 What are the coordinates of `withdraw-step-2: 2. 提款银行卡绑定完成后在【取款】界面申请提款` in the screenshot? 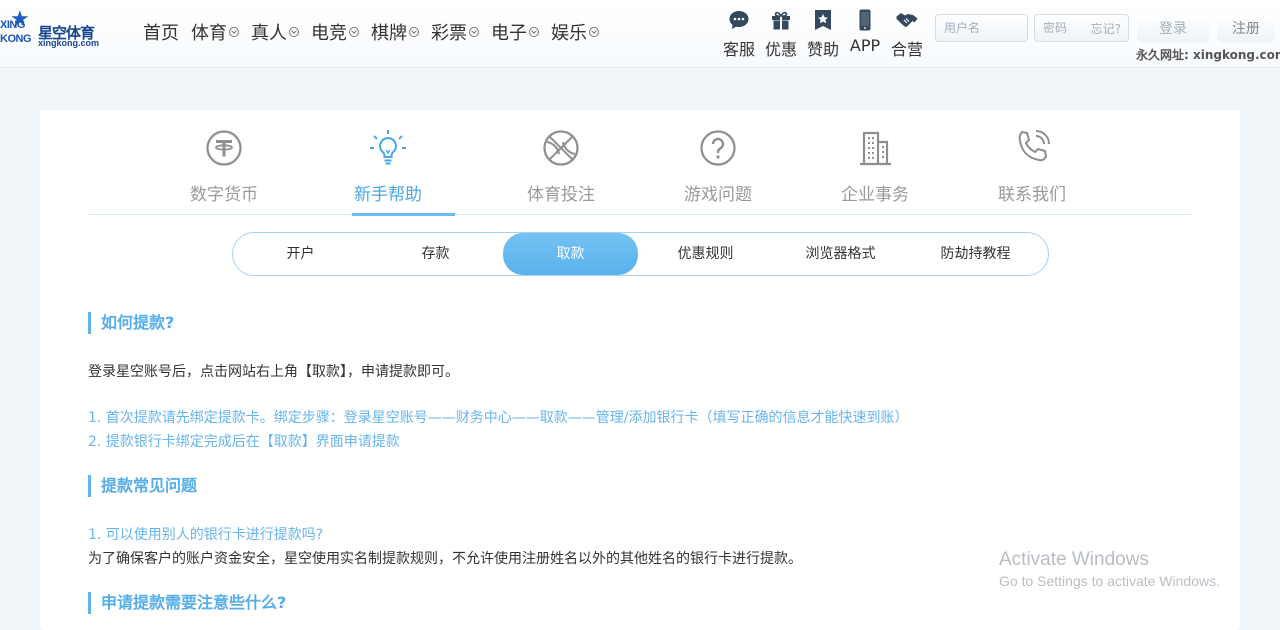 It's located at (244, 442).